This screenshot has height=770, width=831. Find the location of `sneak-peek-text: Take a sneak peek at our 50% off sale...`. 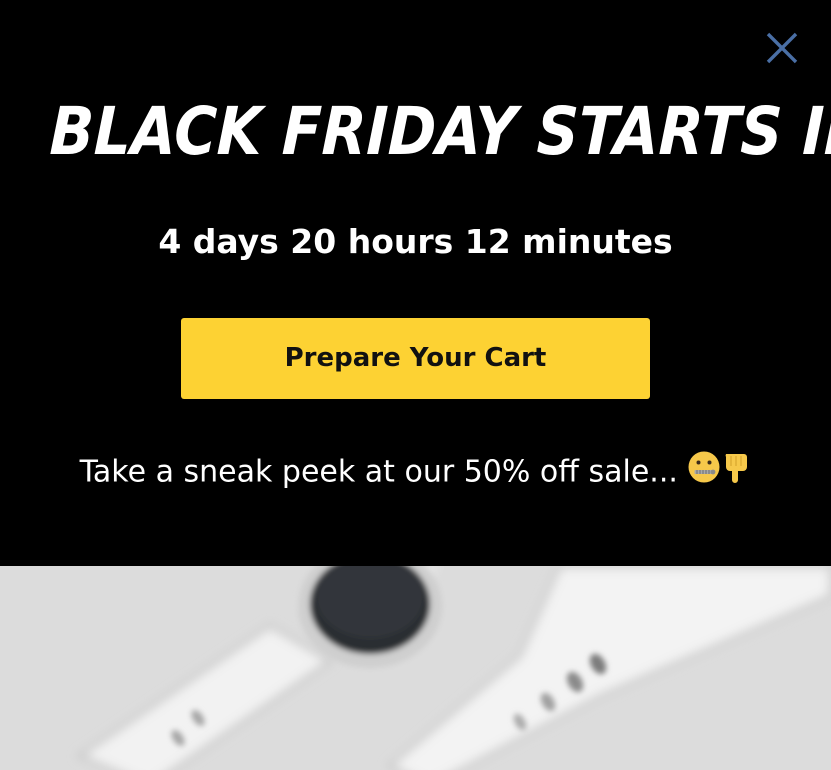

sneak-peek-text: Take a sneak peek at our 50% off sale... is located at coordinates (415, 473).